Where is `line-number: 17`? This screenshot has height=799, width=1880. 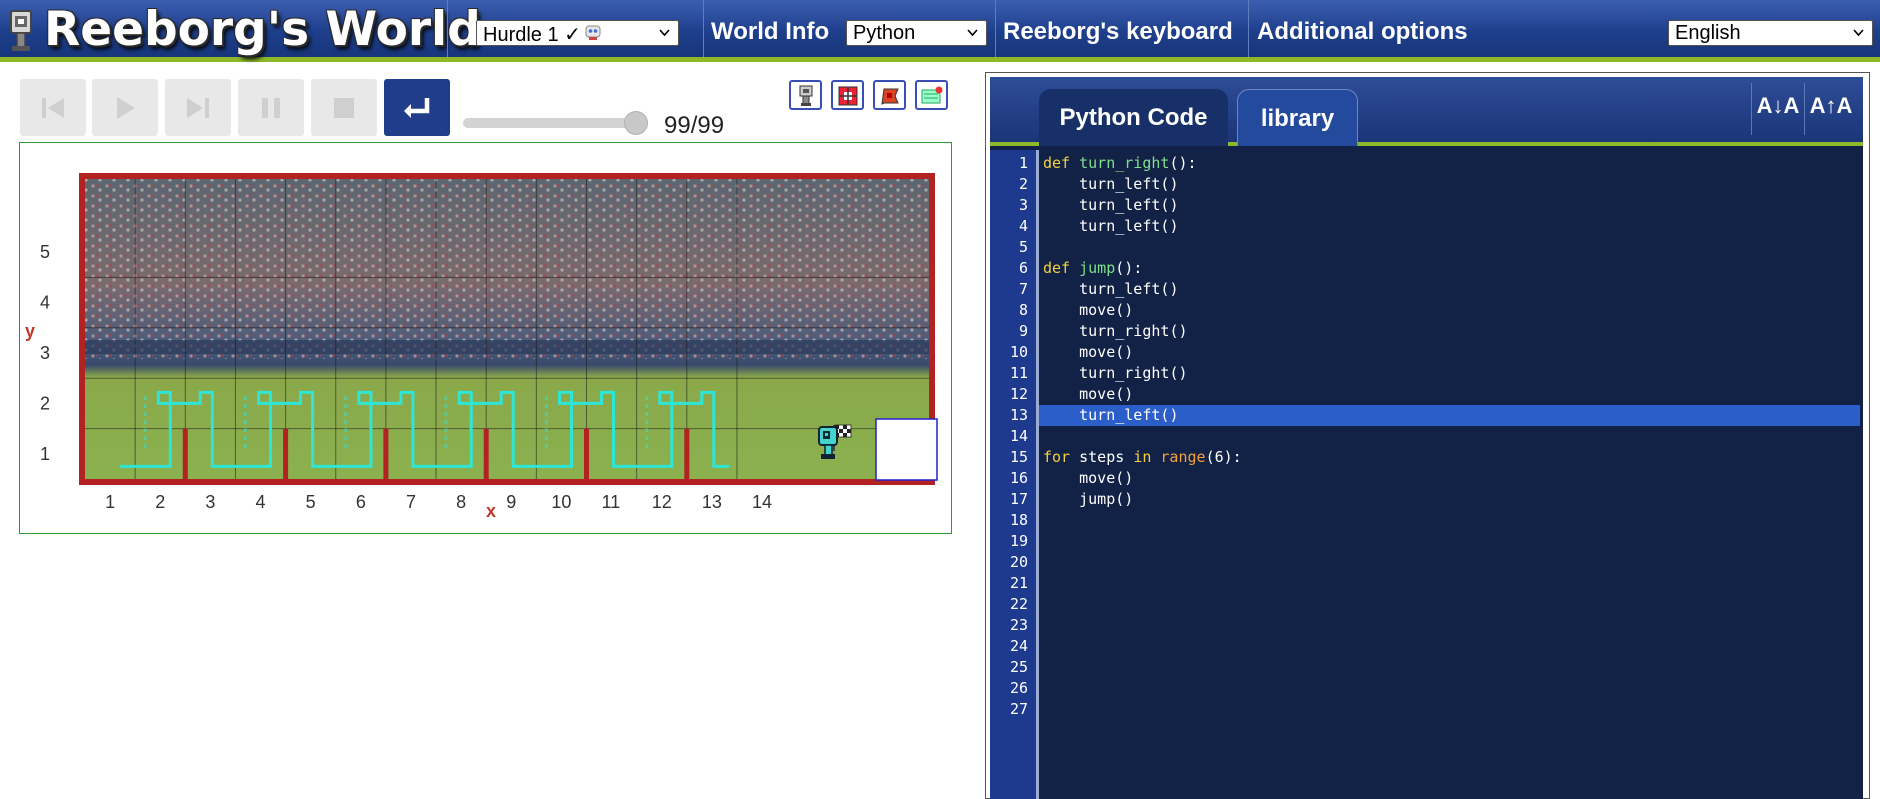
line-number: 17 is located at coordinates (1018, 499).